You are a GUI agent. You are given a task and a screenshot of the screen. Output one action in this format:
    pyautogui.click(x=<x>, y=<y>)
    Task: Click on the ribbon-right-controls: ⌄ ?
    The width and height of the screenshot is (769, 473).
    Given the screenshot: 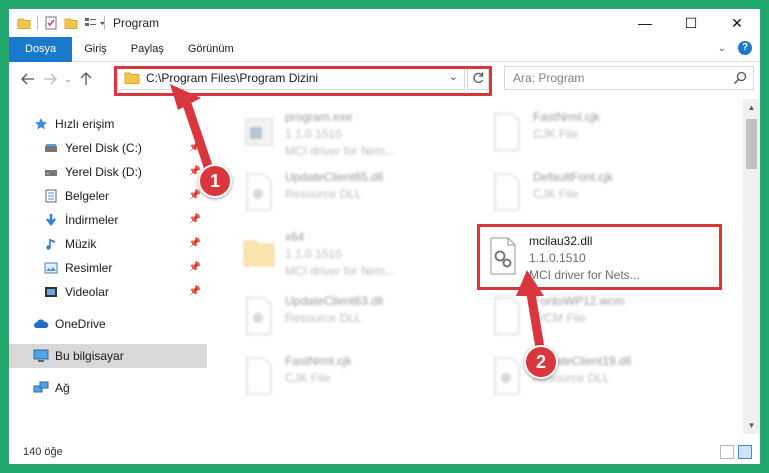 What is the action you would take?
    pyautogui.click(x=735, y=48)
    